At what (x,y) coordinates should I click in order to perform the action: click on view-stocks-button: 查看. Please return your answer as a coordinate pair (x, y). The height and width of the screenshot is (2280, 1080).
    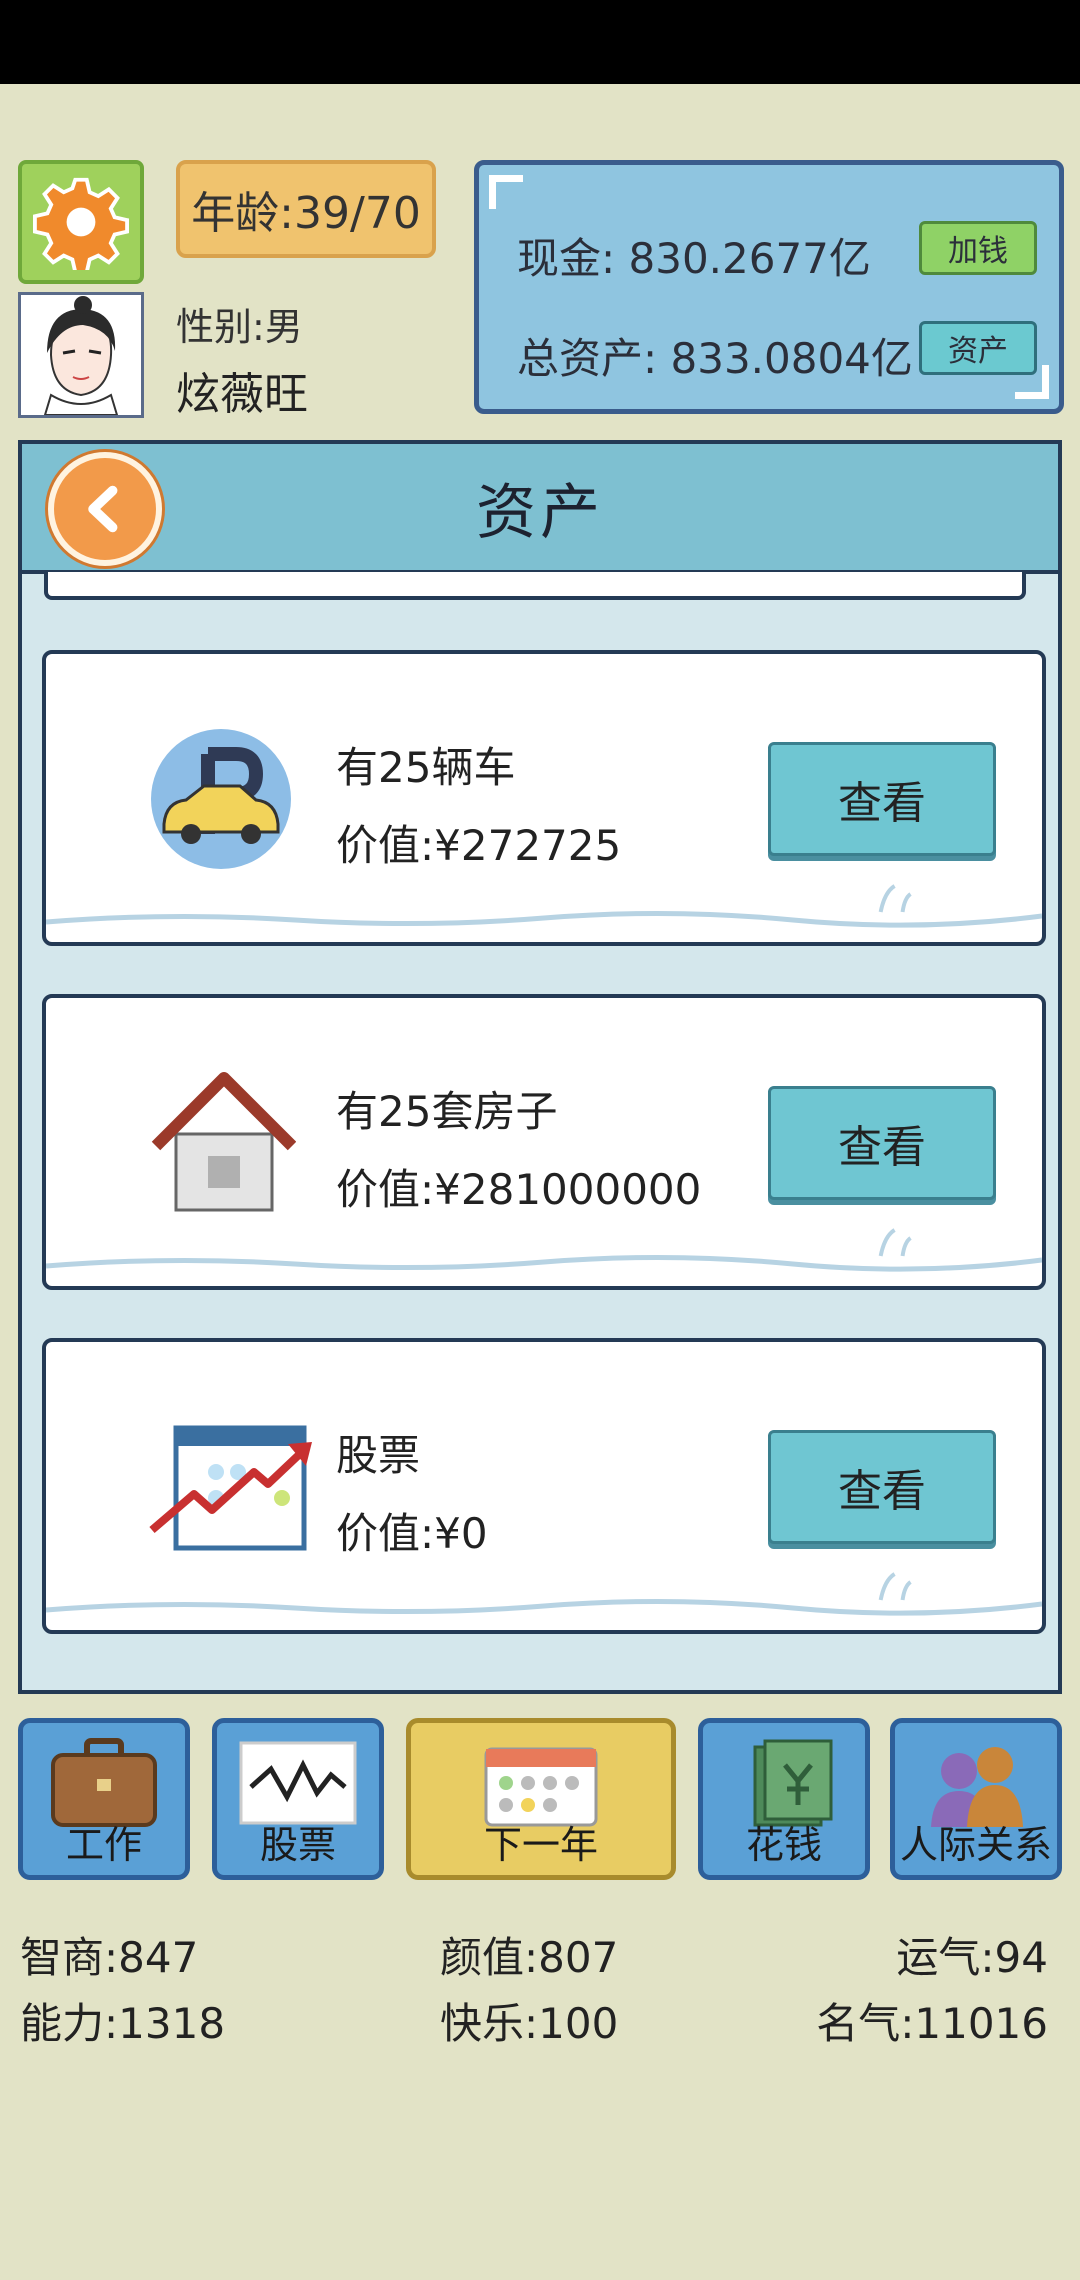
    Looking at the image, I should click on (882, 1487).